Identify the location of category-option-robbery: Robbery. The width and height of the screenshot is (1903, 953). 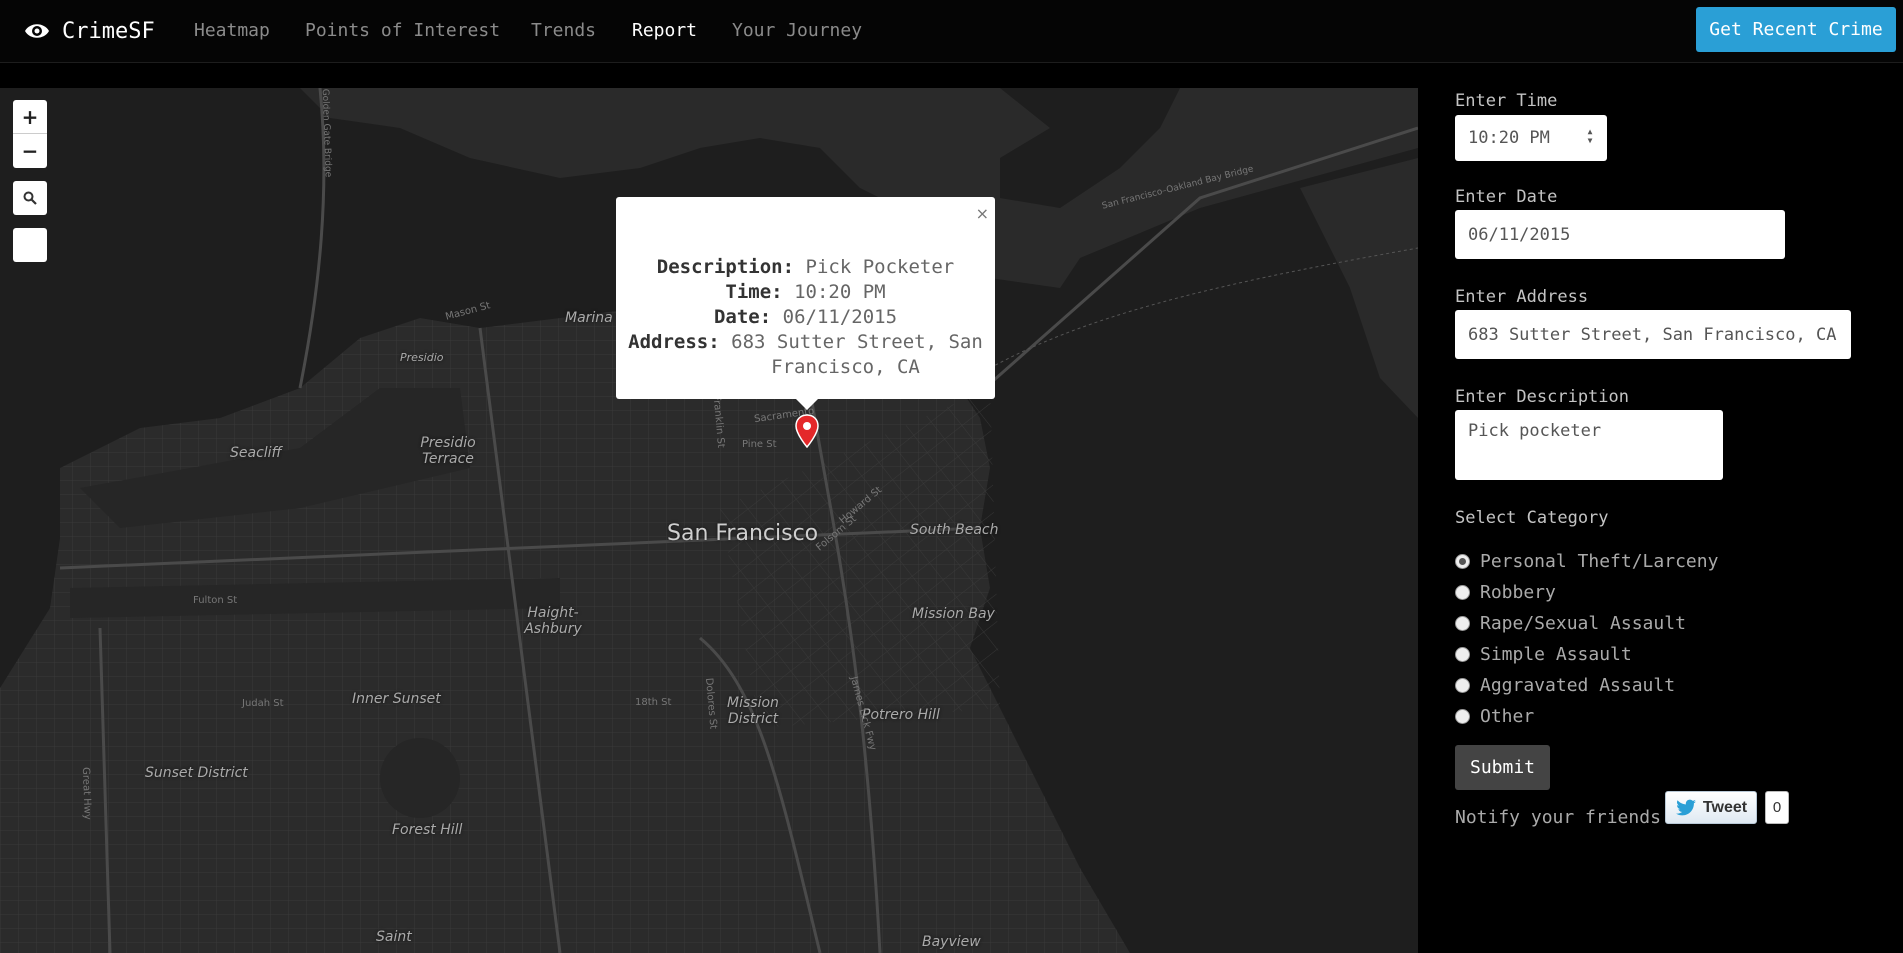
(1505, 592).